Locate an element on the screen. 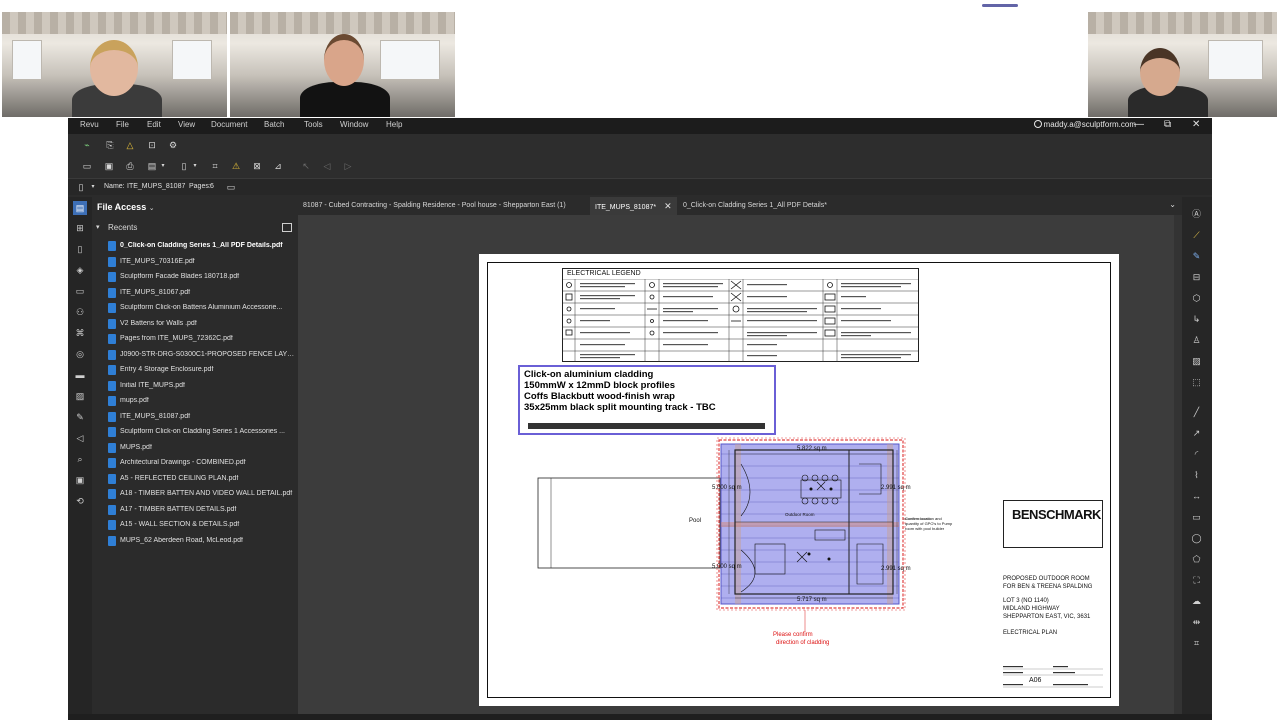  file-access-icon: ▤ is located at coordinates (80, 208).